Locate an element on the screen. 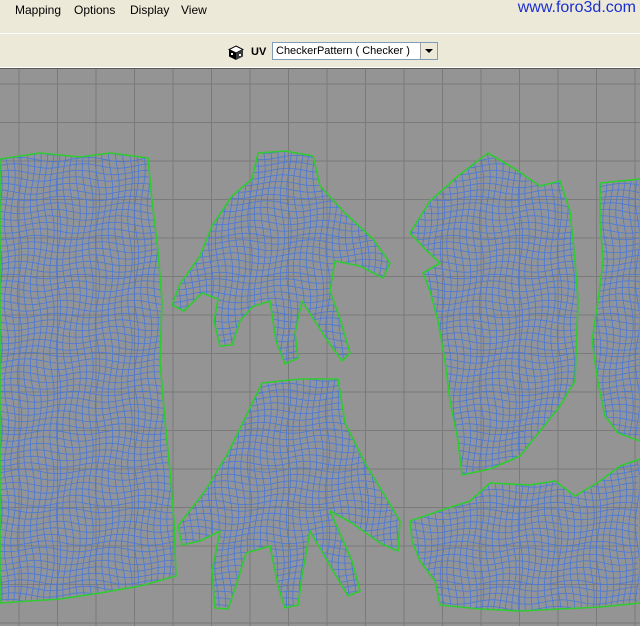  texture-select: CheckerPattern ( Checker ) is located at coordinates (355, 51).